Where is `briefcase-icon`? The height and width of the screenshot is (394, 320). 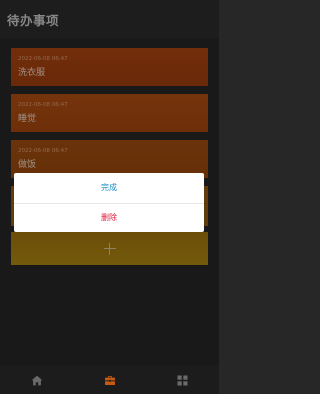 briefcase-icon is located at coordinates (109, 380).